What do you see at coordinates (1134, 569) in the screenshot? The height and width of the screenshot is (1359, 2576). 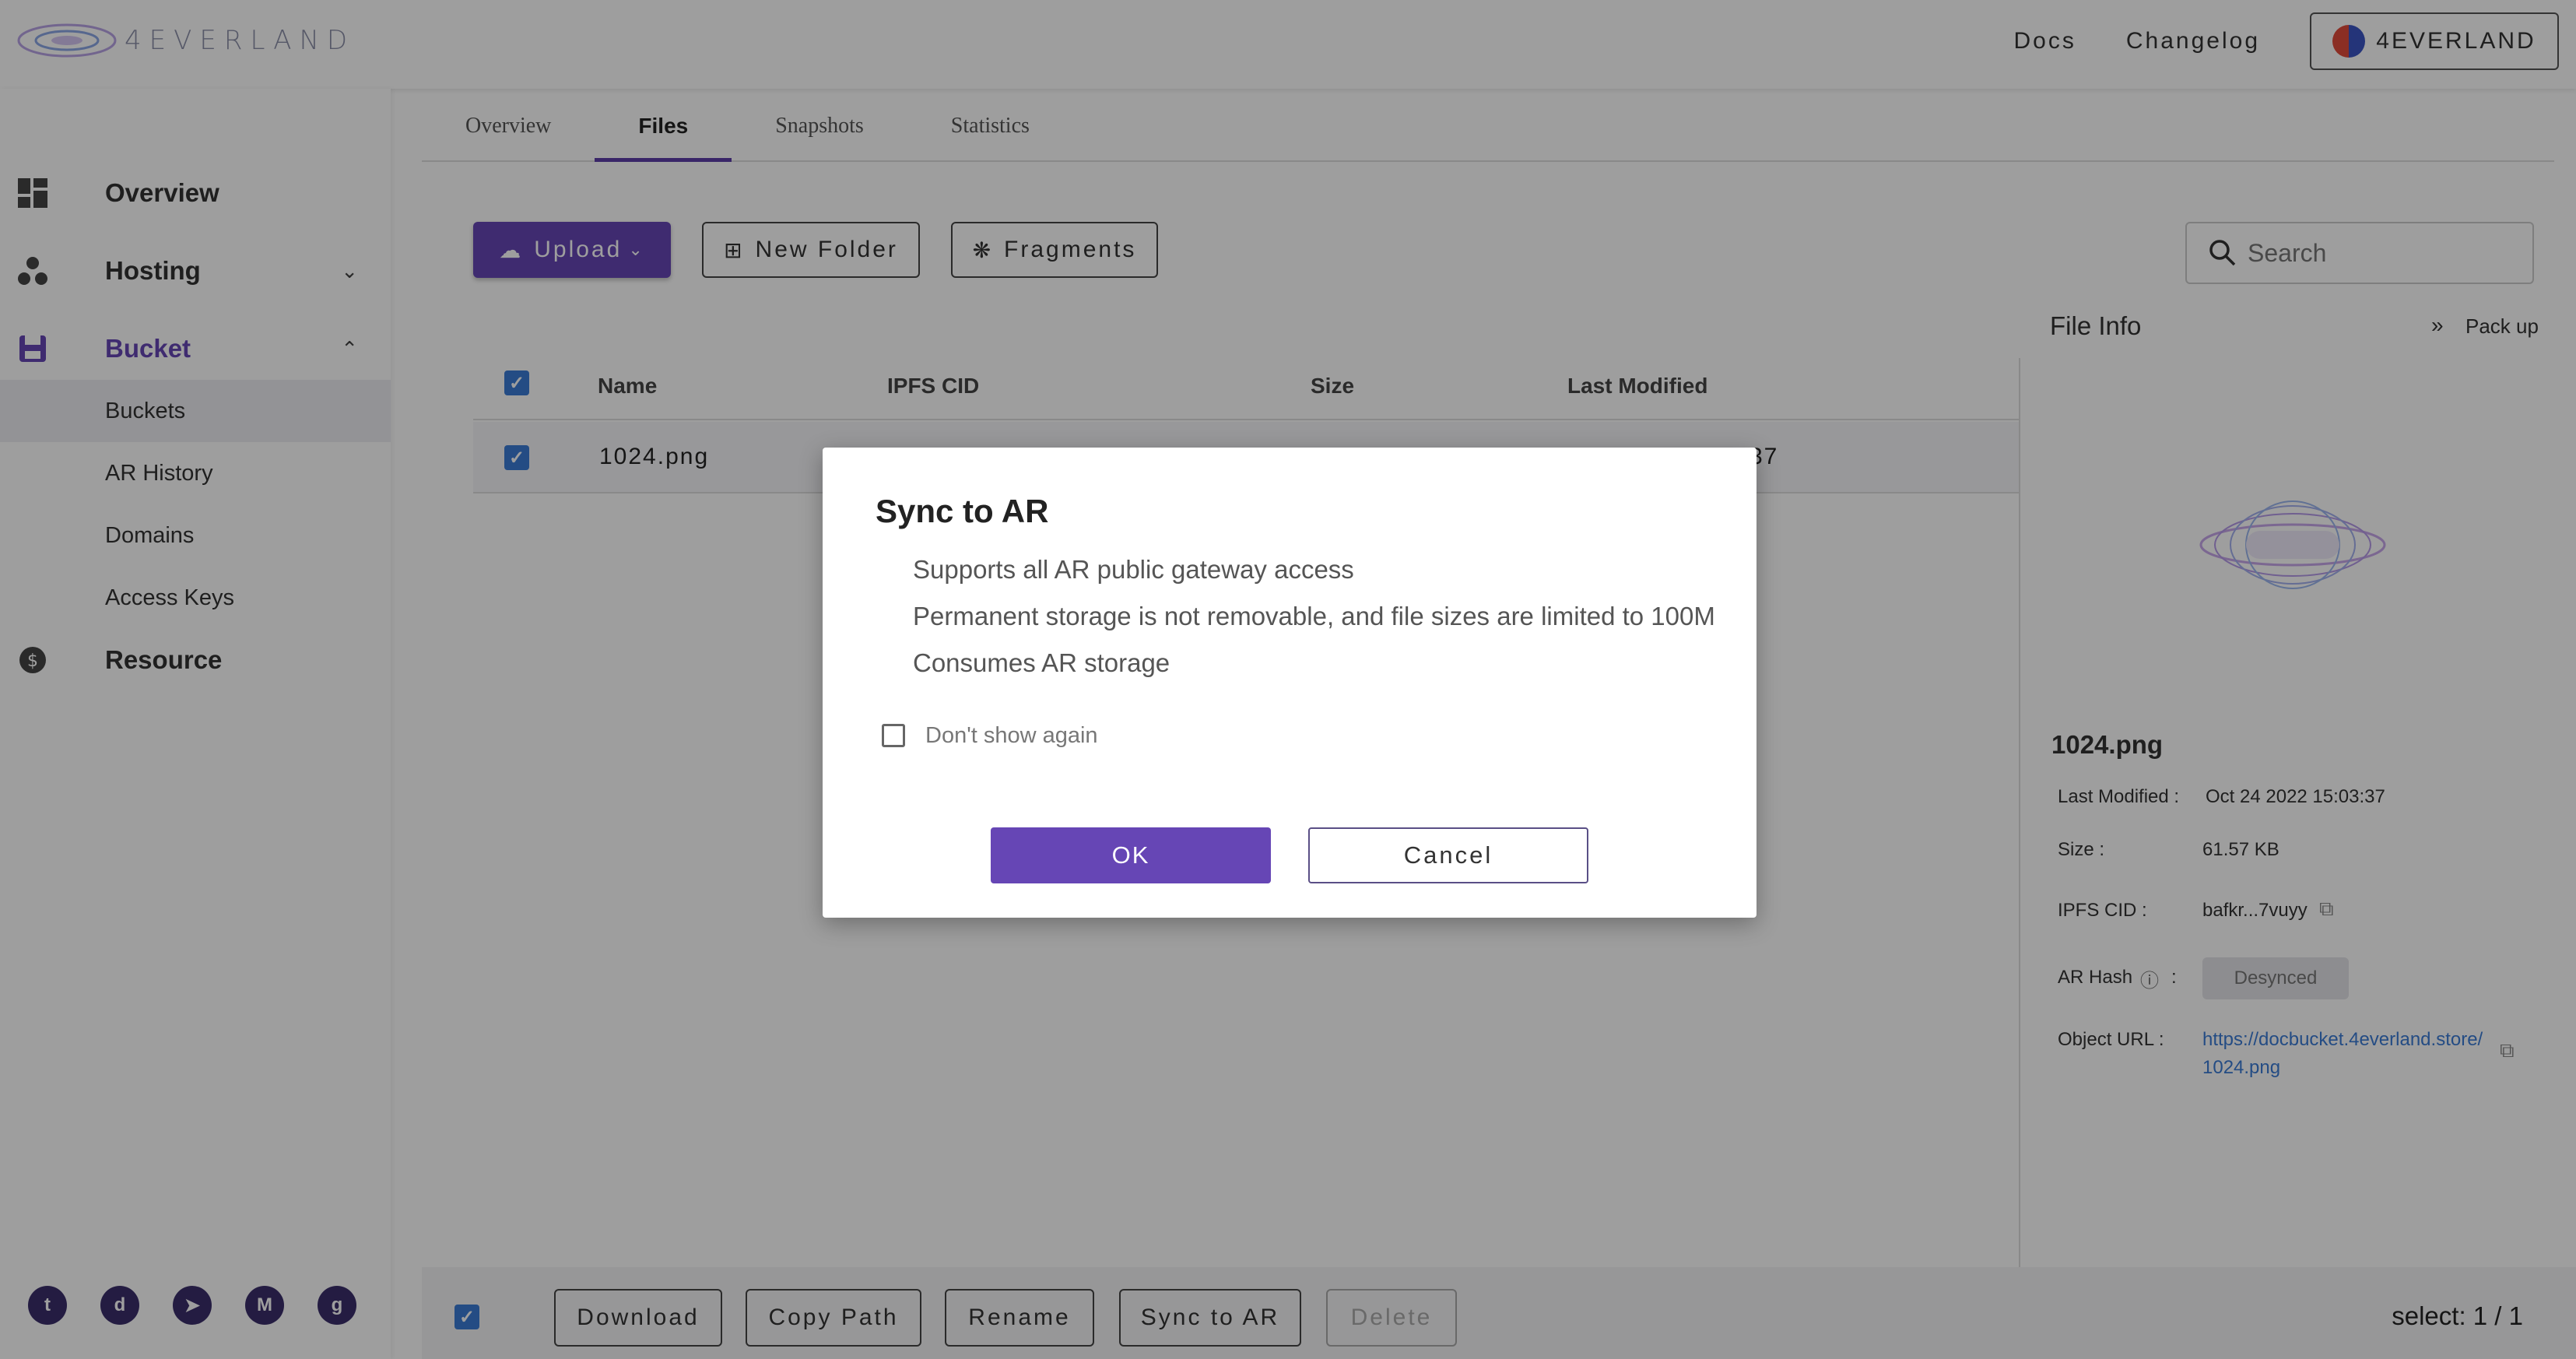 I see `dialog-line: Supports all AR public gateway access` at bounding box center [1134, 569].